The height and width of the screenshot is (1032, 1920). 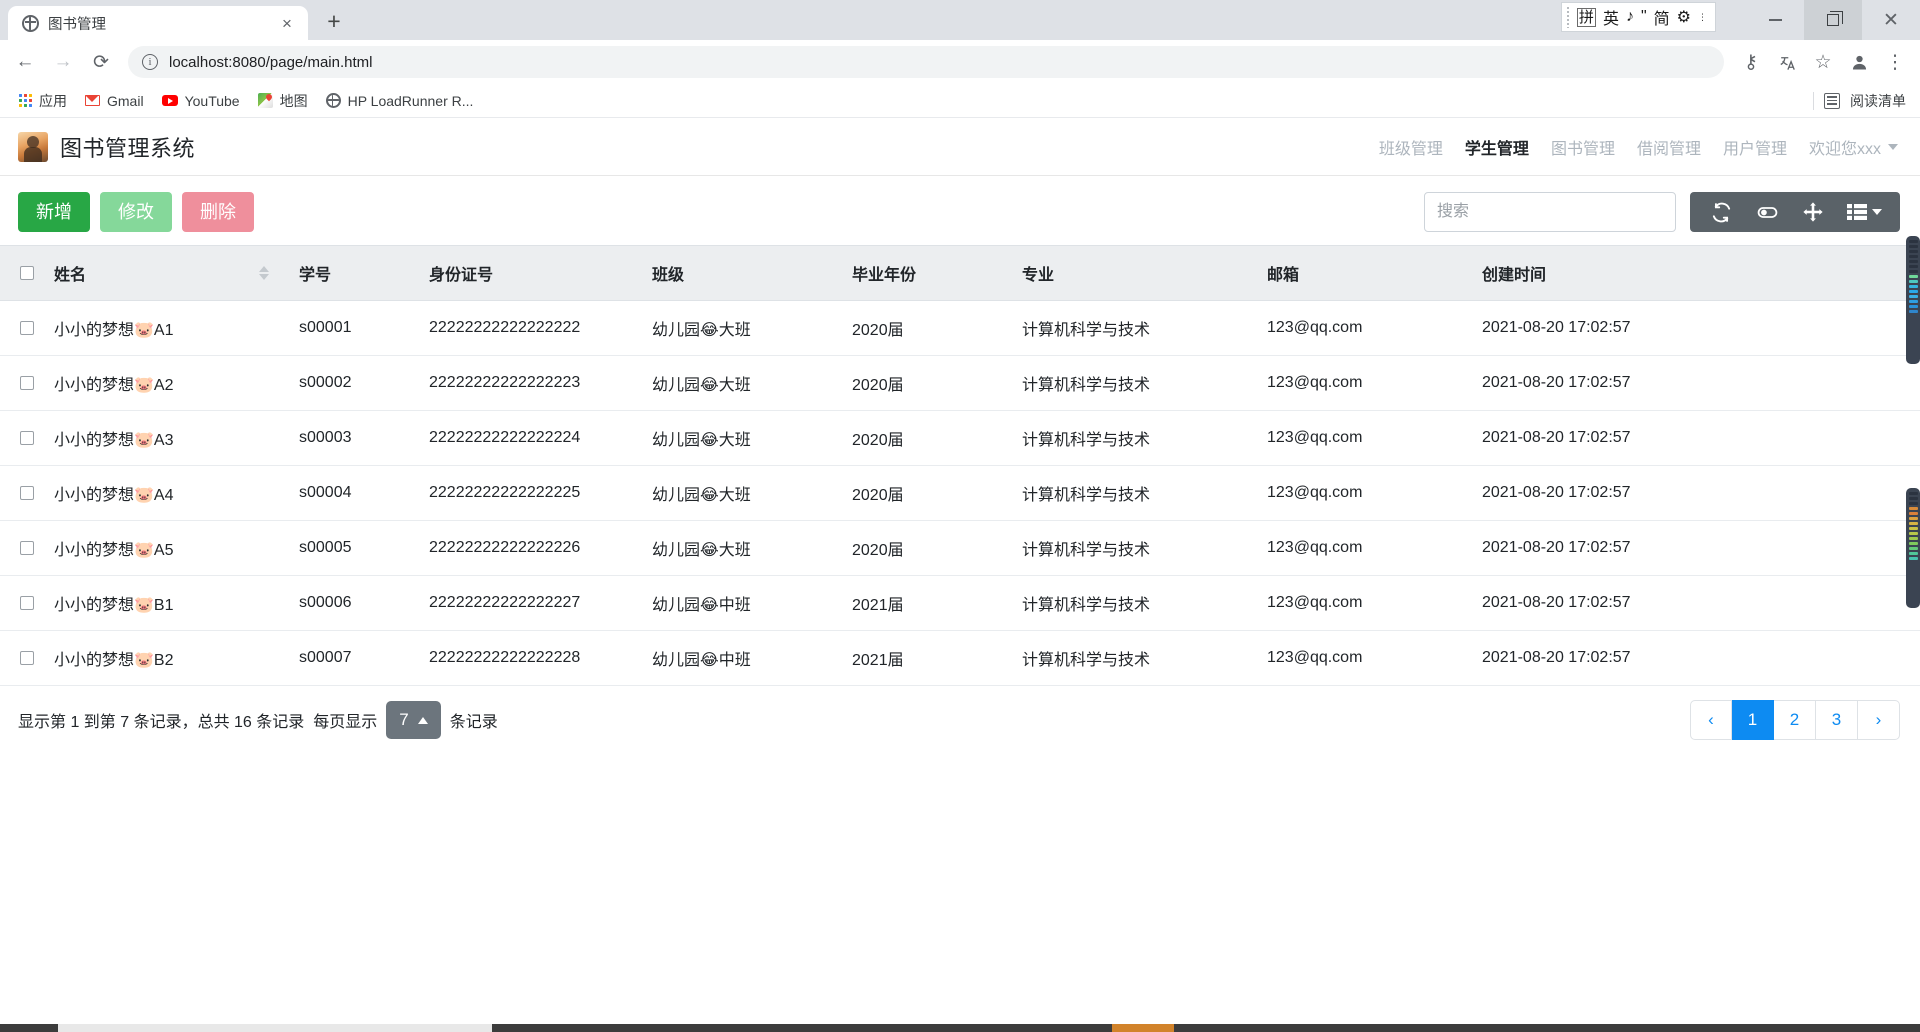 I want to click on column-header-class: 班级, so click(x=742, y=273).